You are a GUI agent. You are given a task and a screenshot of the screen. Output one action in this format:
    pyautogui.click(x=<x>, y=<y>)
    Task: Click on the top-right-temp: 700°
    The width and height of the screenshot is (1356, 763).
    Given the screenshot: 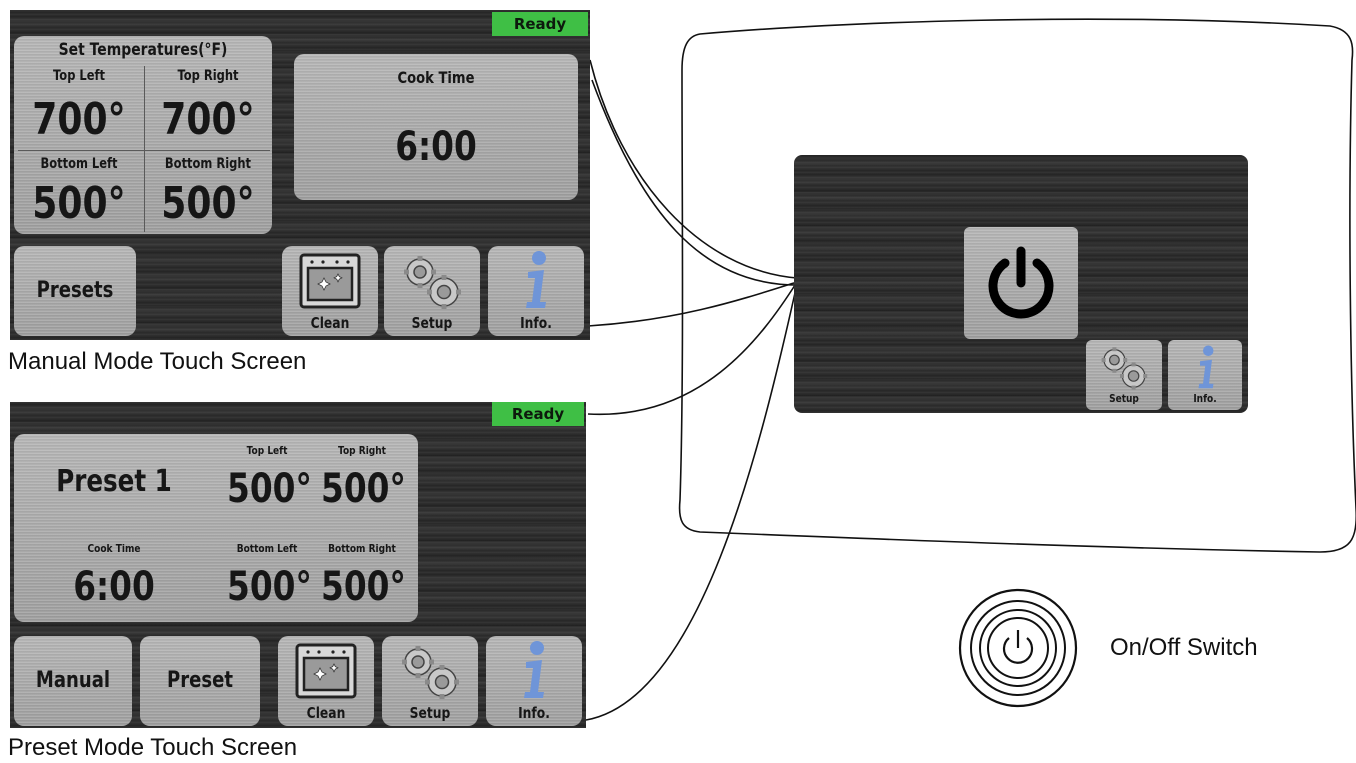 What is the action you would take?
    pyautogui.click(x=208, y=119)
    